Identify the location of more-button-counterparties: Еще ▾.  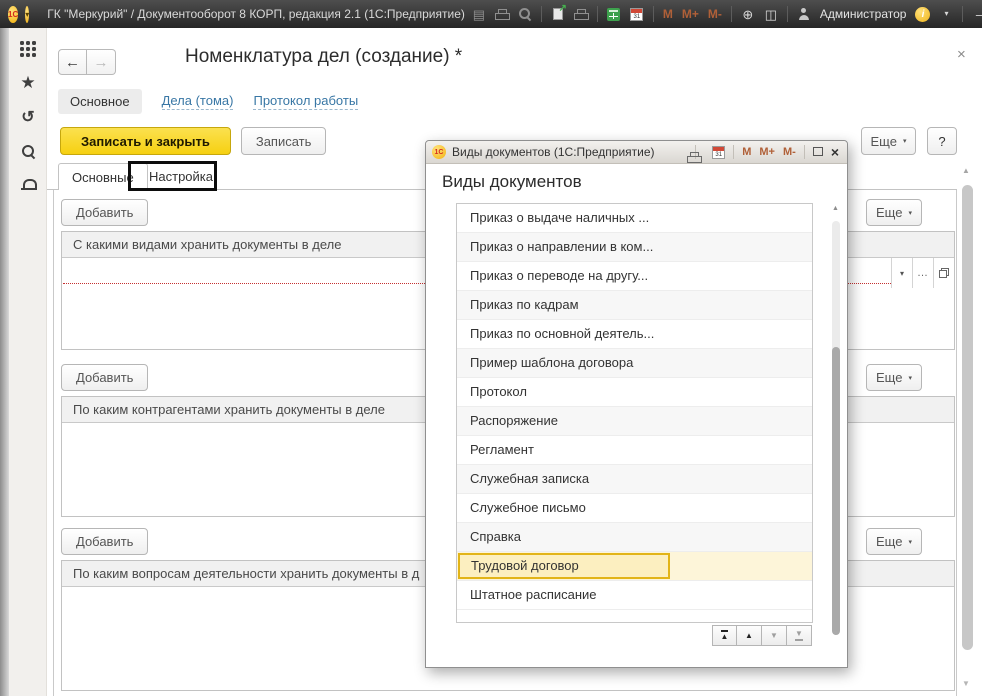
(894, 377).